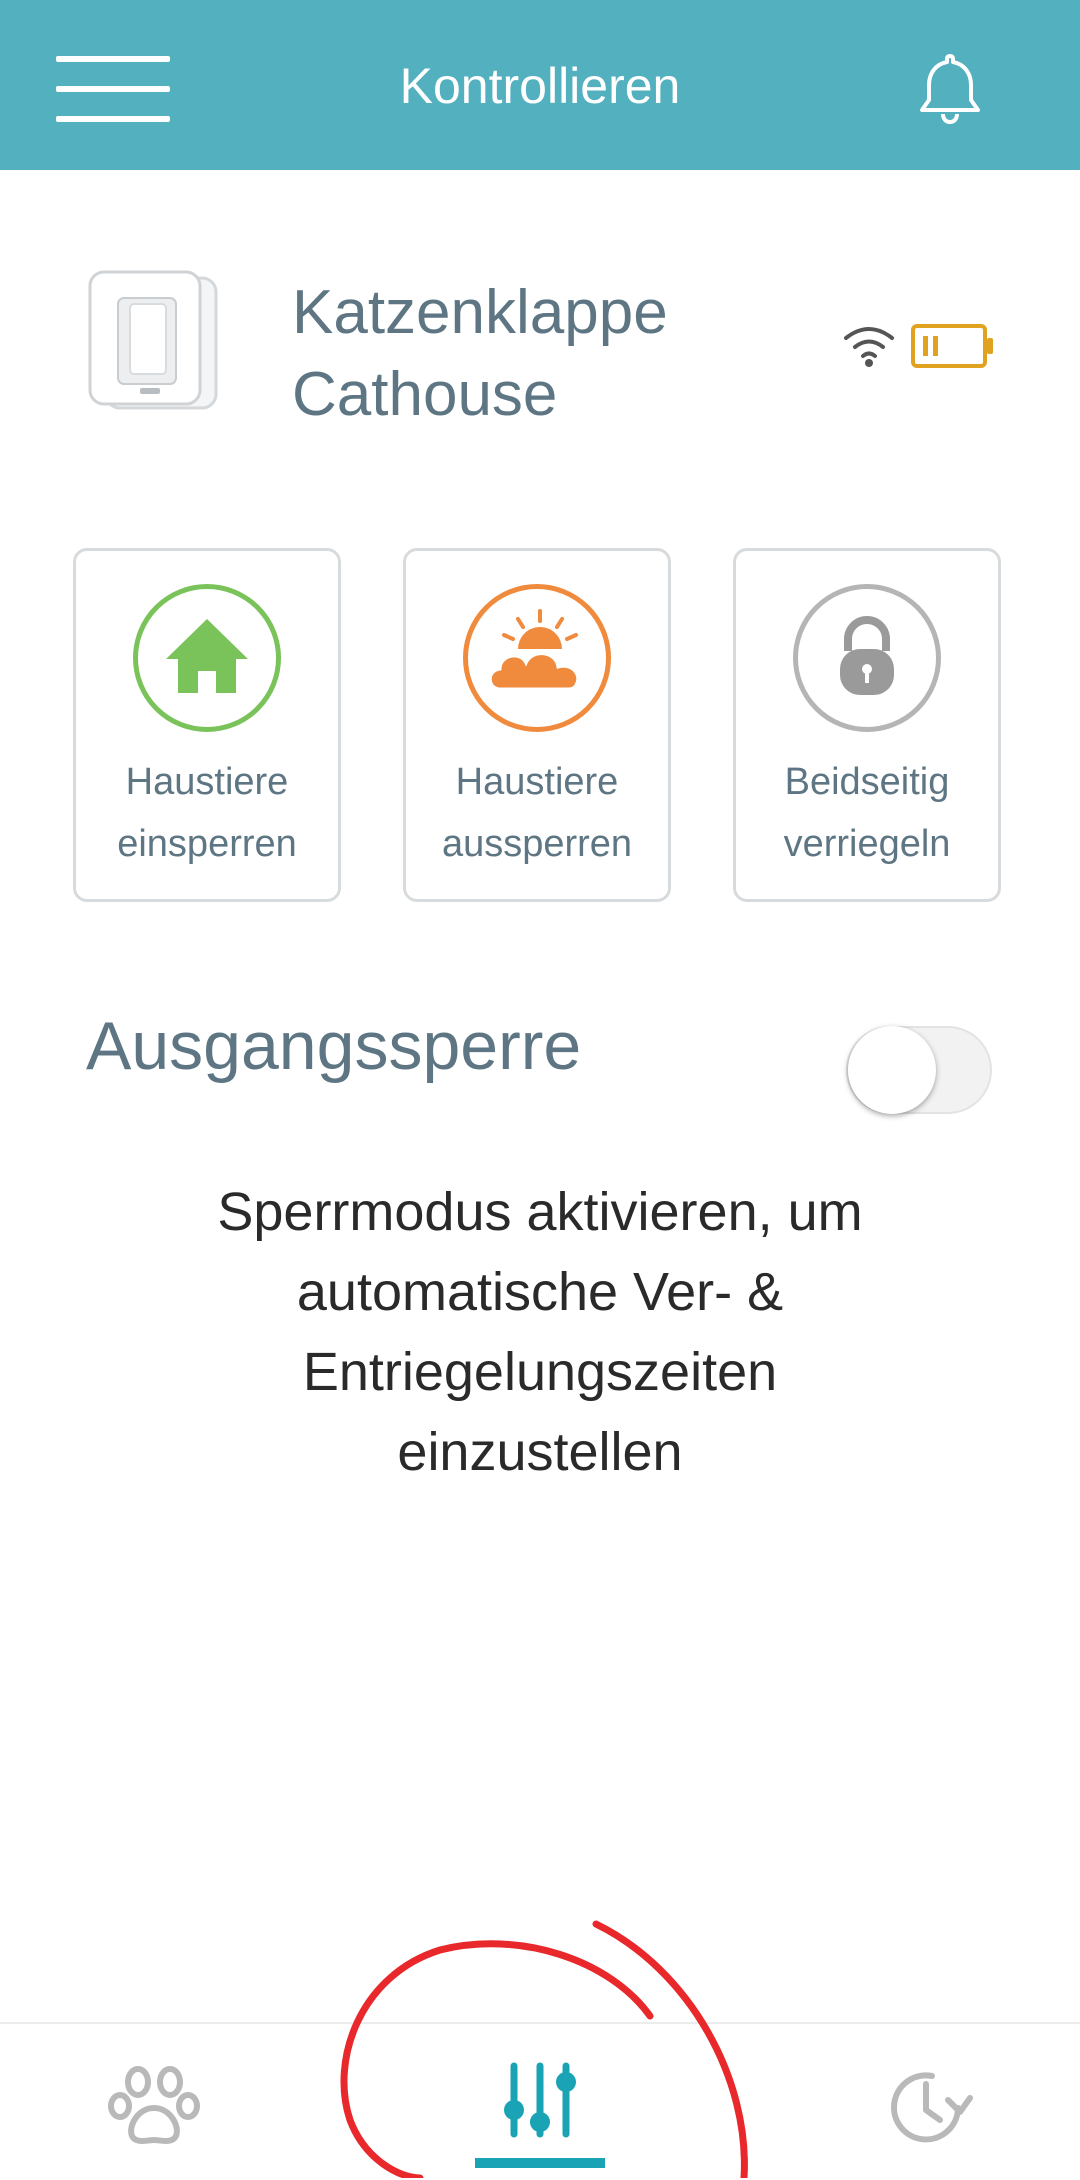  What do you see at coordinates (113, 89) in the screenshot?
I see `hamburger-menu-icon` at bounding box center [113, 89].